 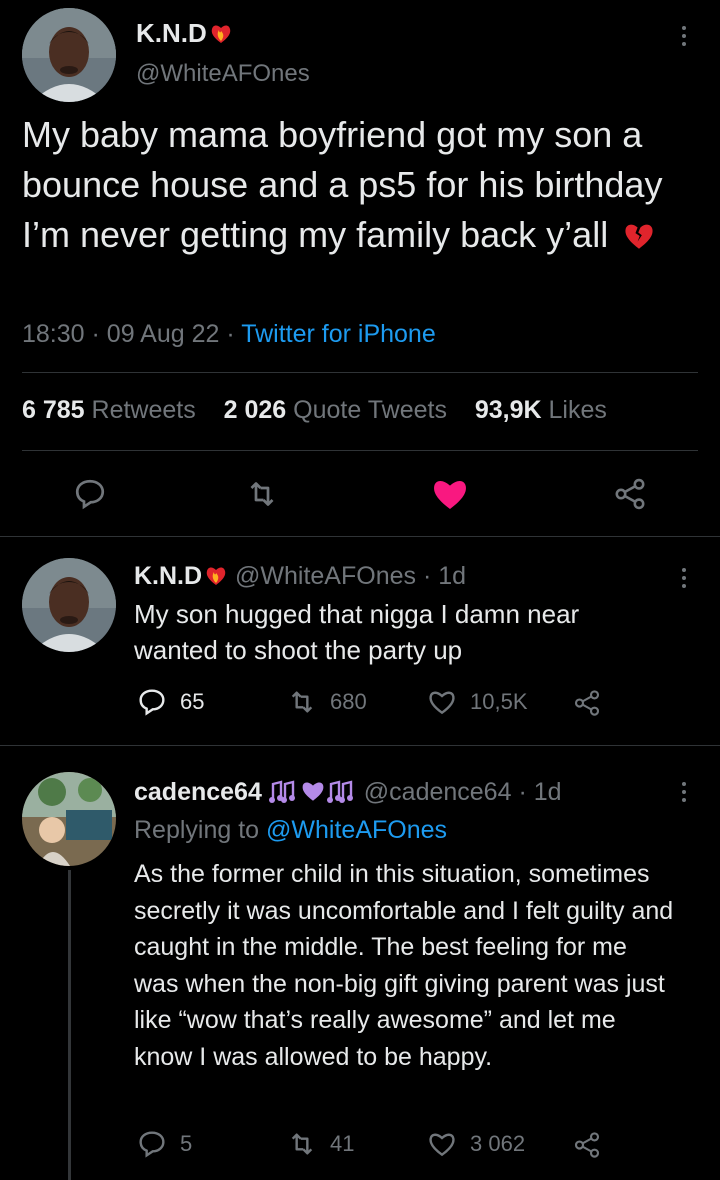 What do you see at coordinates (69, 1025) in the screenshot?
I see `thread-line` at bounding box center [69, 1025].